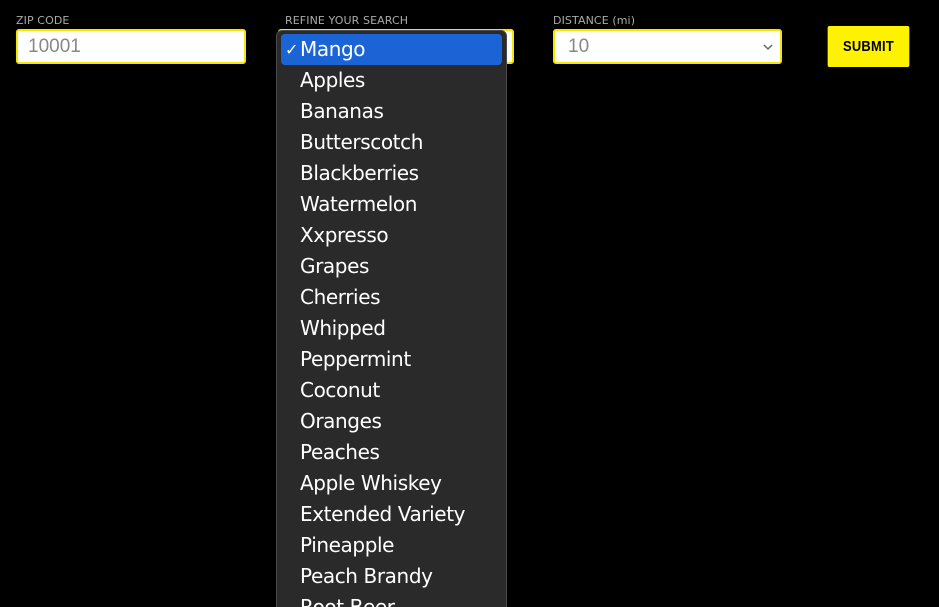 Image resolution: width=939 pixels, height=607 pixels. What do you see at coordinates (391, 80) in the screenshot?
I see `dropdown-option: Apples` at bounding box center [391, 80].